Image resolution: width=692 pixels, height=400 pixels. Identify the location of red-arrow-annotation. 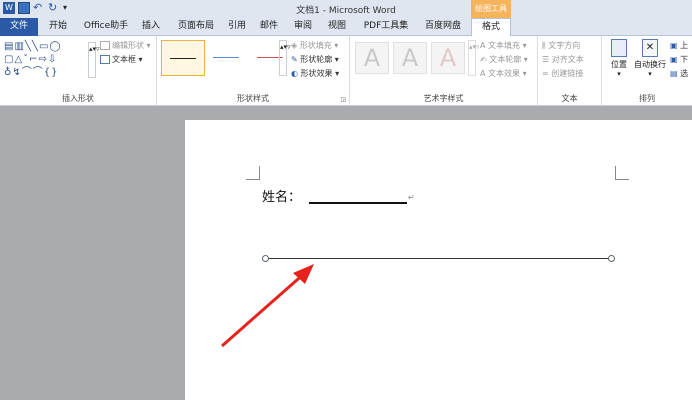
(267, 306).